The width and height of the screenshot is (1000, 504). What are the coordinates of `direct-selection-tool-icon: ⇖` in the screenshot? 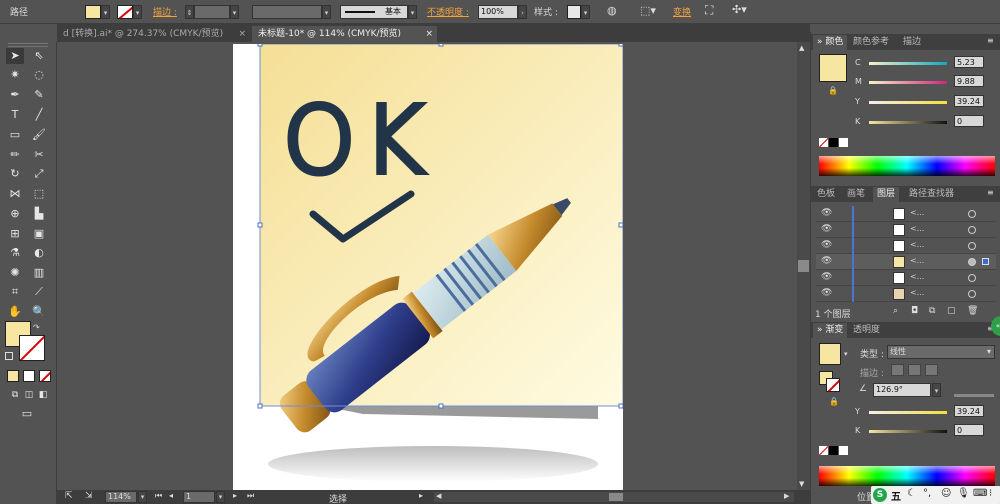 It's located at (39, 56).